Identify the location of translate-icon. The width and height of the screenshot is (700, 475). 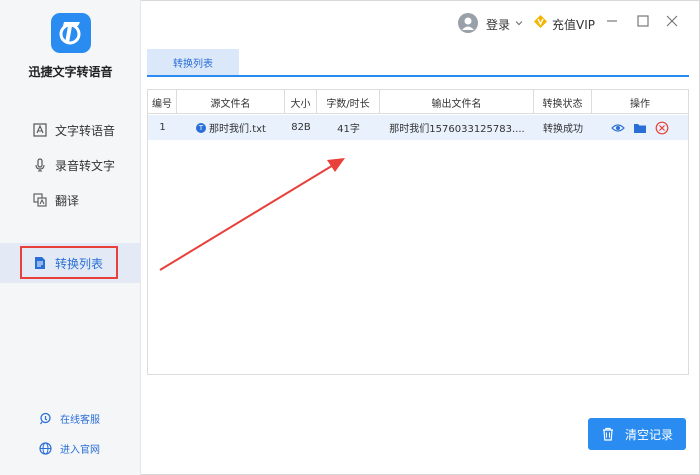
(40, 200).